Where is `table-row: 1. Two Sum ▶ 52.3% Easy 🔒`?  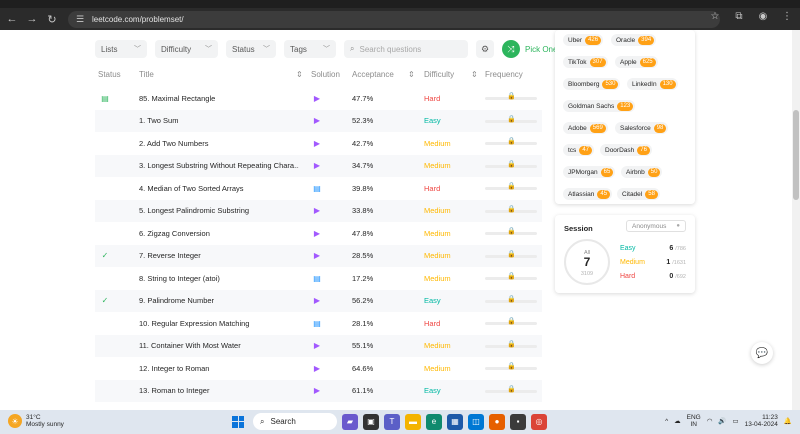 table-row: 1. Two Sum ▶ 52.3% Easy 🔒 is located at coordinates (318, 120).